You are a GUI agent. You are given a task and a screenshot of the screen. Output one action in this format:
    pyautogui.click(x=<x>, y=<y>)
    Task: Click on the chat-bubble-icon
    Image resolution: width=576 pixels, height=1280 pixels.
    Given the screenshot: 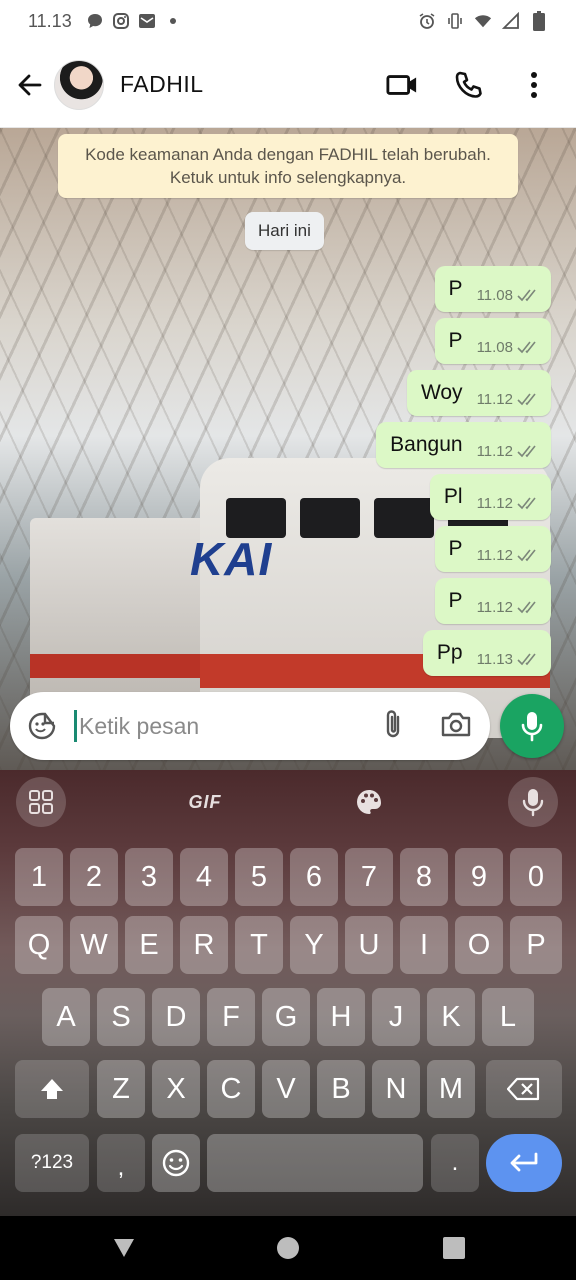 What is the action you would take?
    pyautogui.click(x=95, y=21)
    